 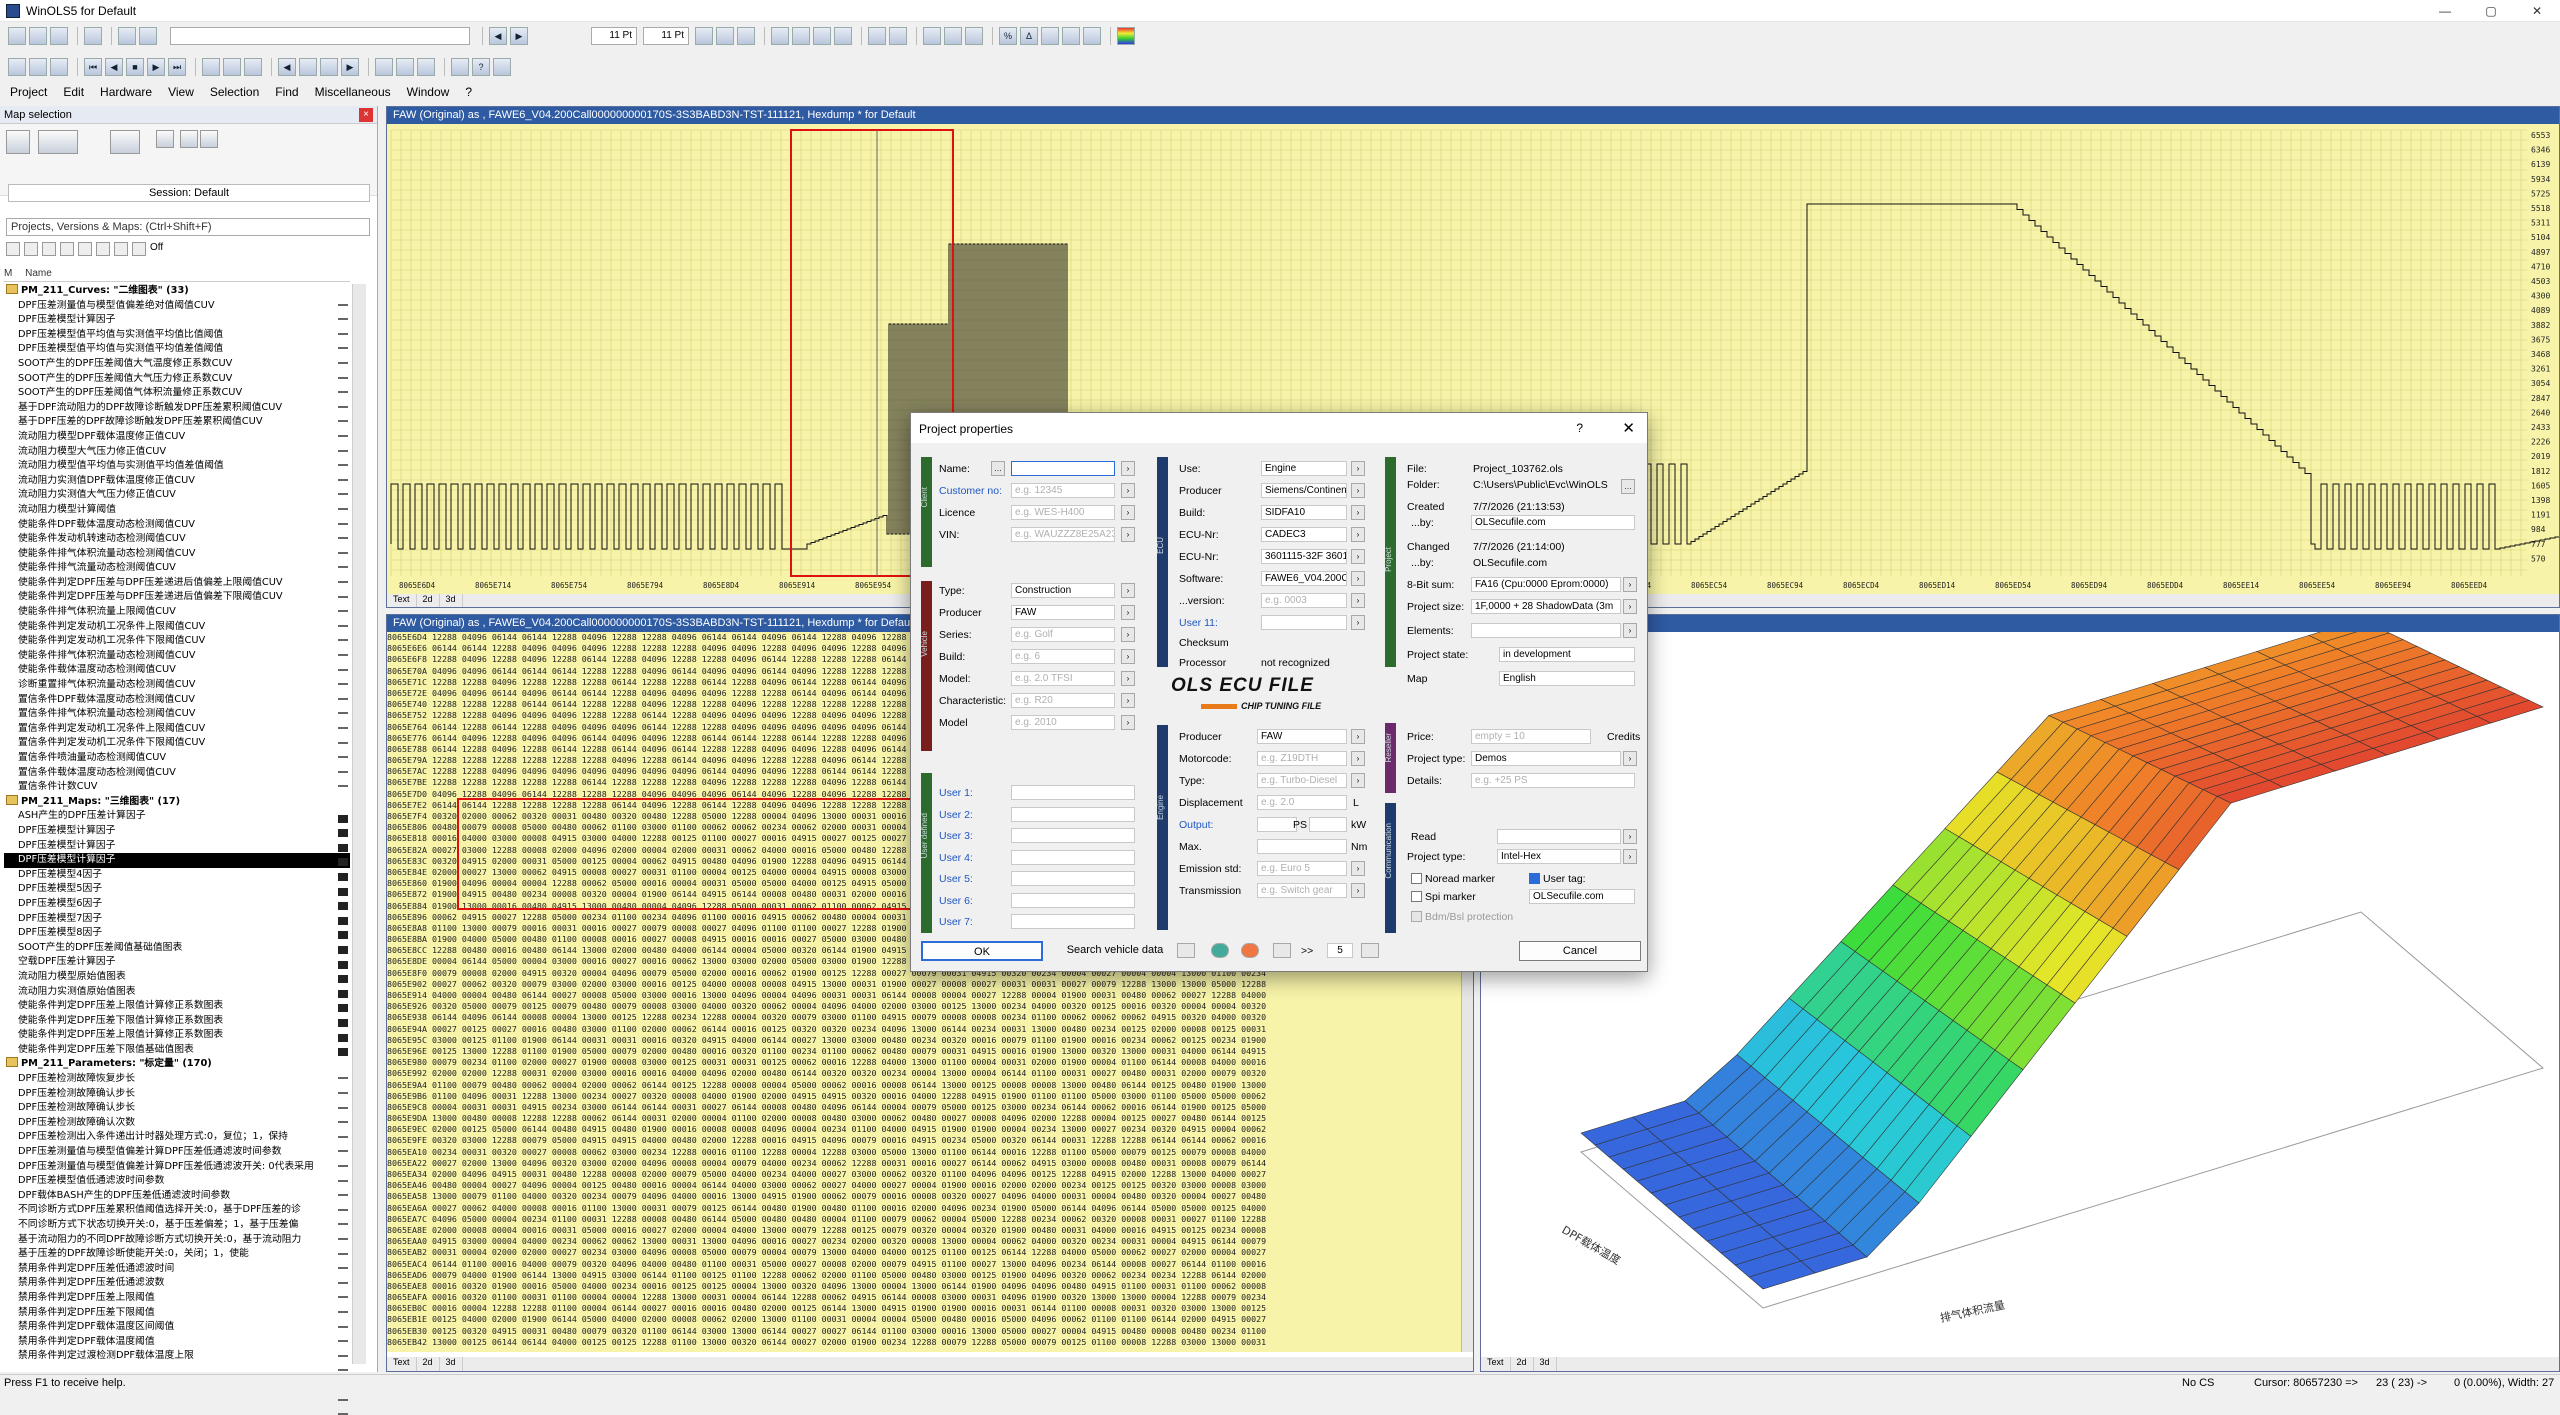 What do you see at coordinates (177, 583) in the screenshot?
I see `tree-item: 使能条件判定DPF压差与DPF压差递进后值偏差上限阈值CUV` at bounding box center [177, 583].